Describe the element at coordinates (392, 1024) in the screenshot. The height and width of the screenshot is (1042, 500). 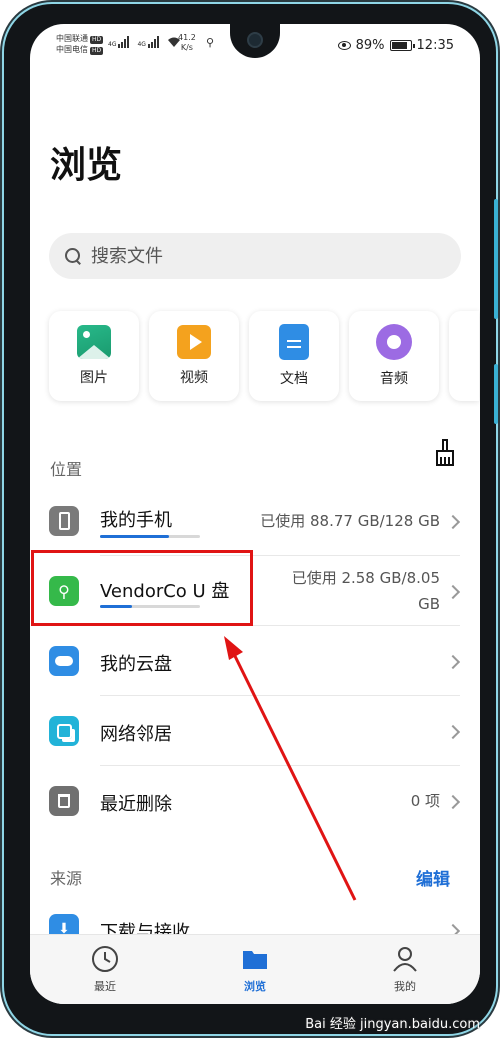
I see `watermark: Bai 经验 jingyan.baidu.com` at that location.